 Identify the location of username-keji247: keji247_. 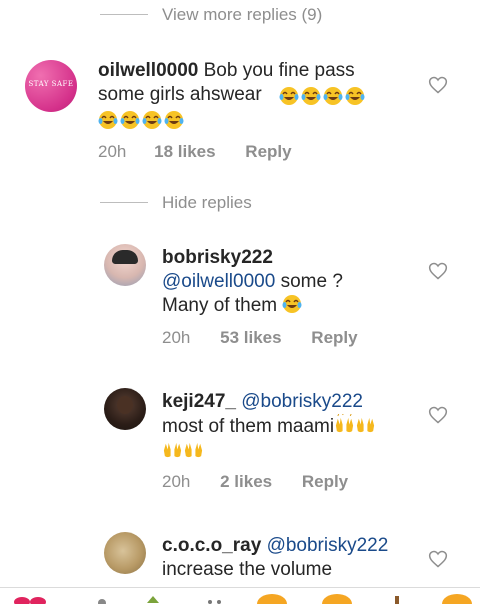
(199, 401).